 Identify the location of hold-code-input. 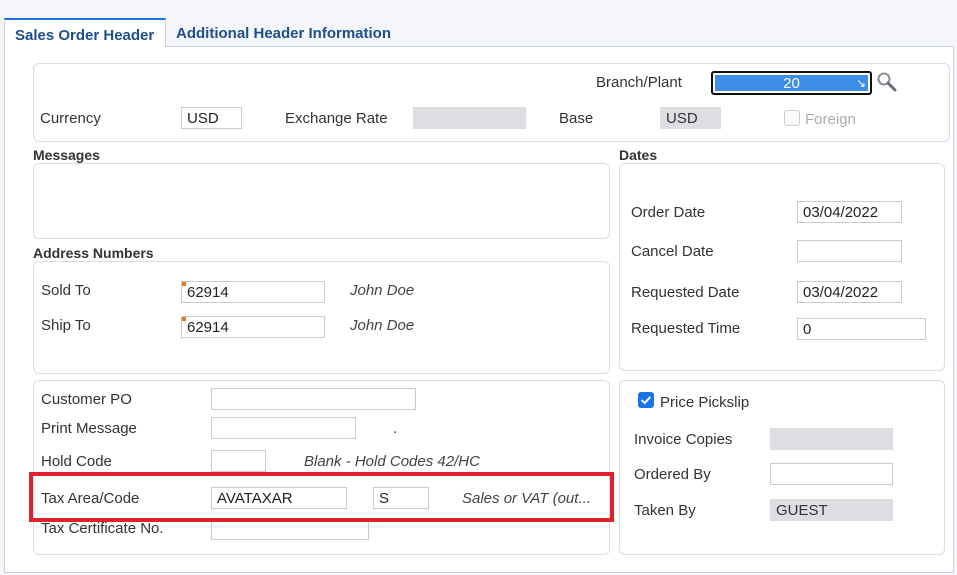
(238, 461).